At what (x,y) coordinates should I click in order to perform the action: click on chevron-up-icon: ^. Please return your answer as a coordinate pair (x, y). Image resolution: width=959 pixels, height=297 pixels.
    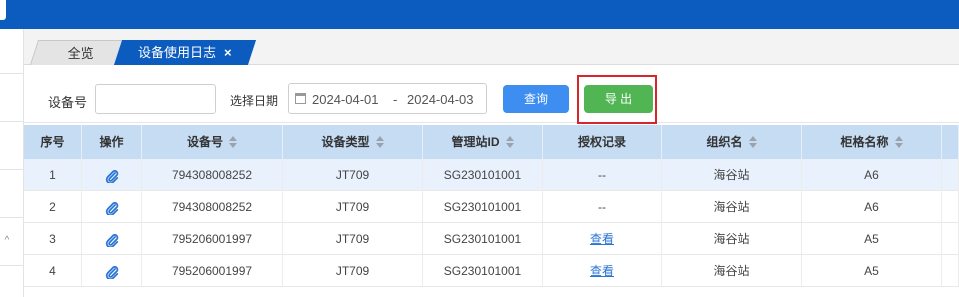
    Looking at the image, I should click on (7, 241).